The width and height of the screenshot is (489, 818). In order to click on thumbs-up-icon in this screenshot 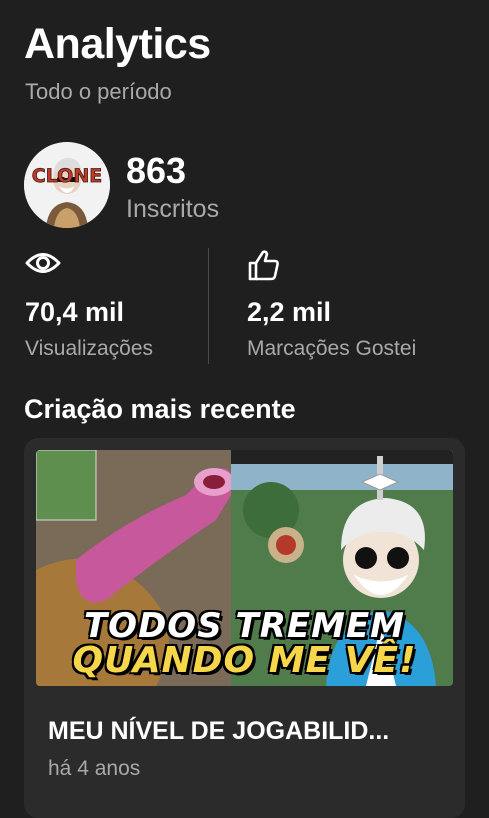, I will do `click(264, 267)`.